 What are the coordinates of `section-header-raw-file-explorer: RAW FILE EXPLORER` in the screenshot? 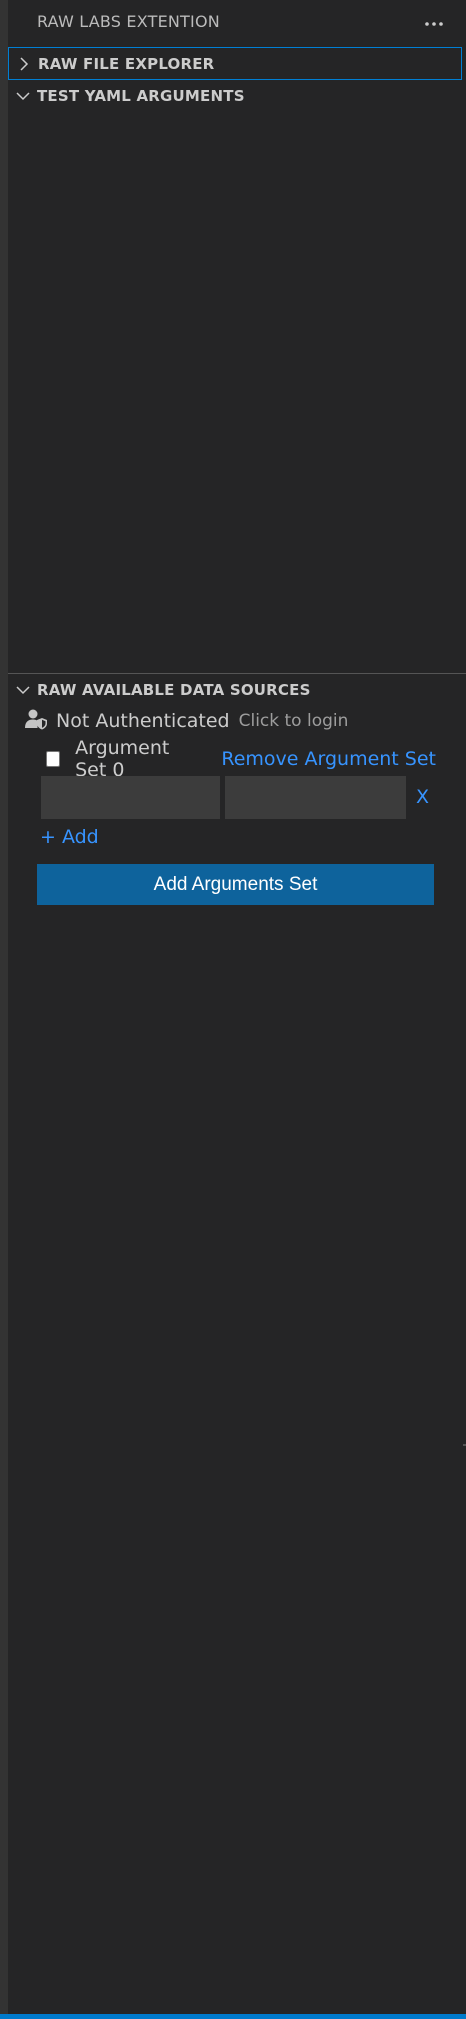 It's located at (235, 63).